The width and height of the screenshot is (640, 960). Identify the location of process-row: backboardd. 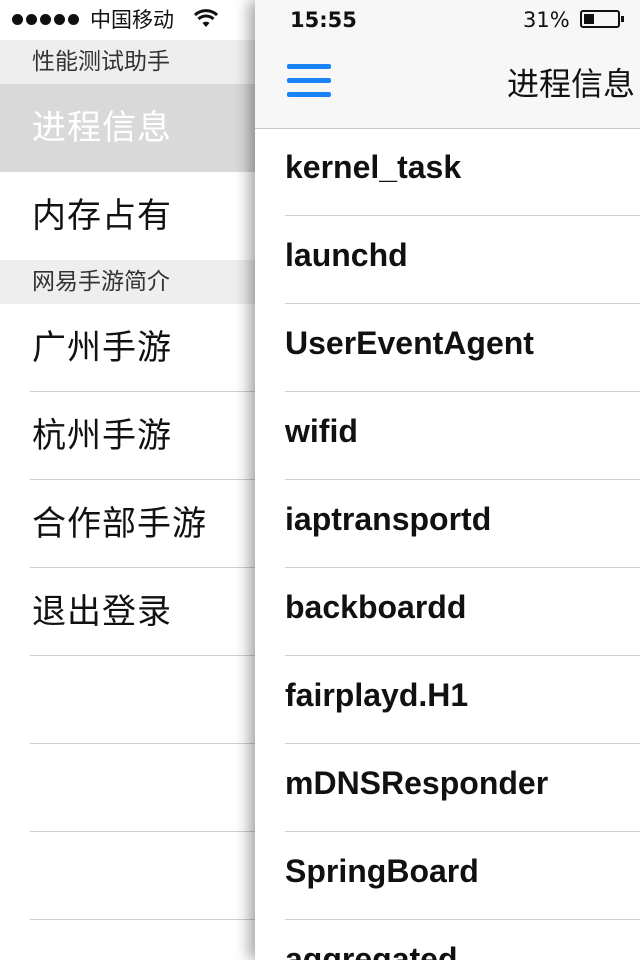
(447, 612).